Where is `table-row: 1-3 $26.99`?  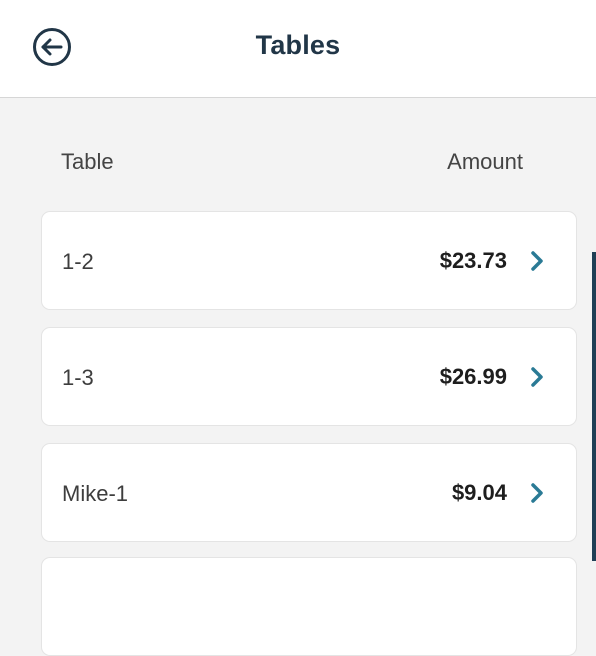
table-row: 1-3 $26.99 is located at coordinates (309, 376).